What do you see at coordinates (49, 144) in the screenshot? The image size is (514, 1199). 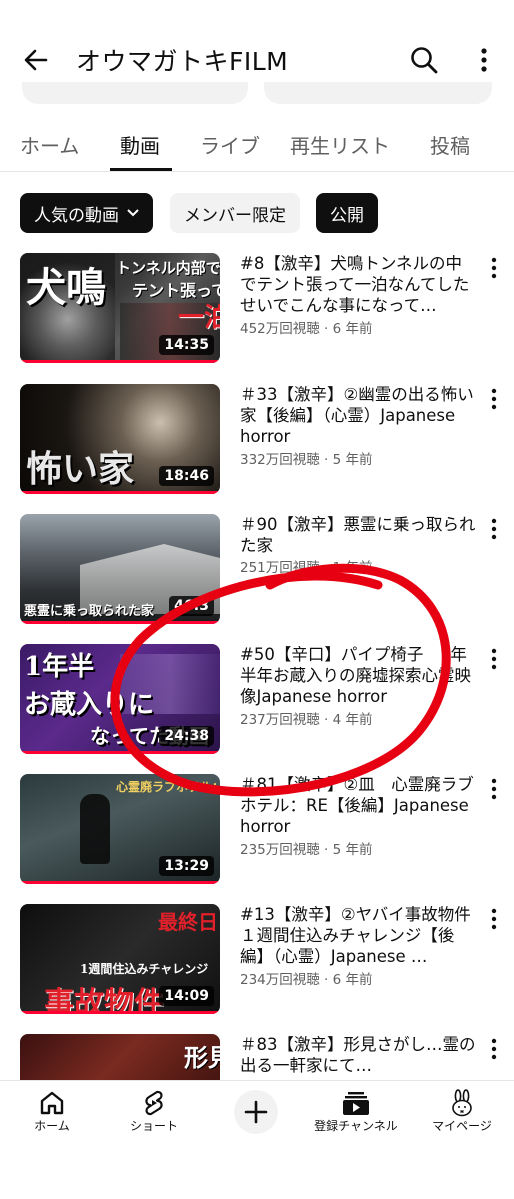 I see `tab-home: ホーム` at bounding box center [49, 144].